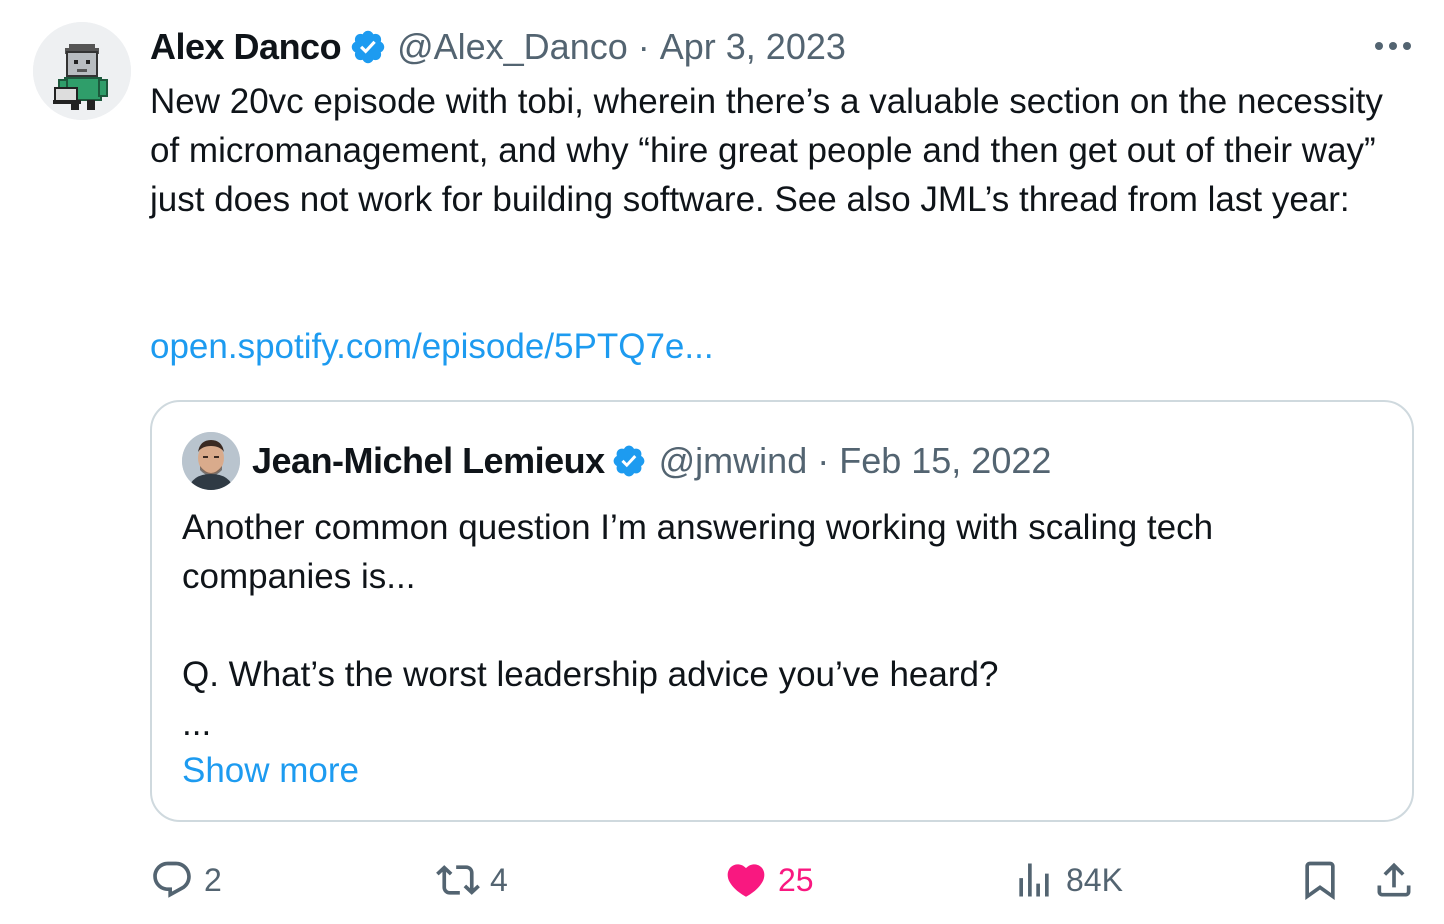 The width and height of the screenshot is (1444, 924). I want to click on retweet-count: 4, so click(499, 879).